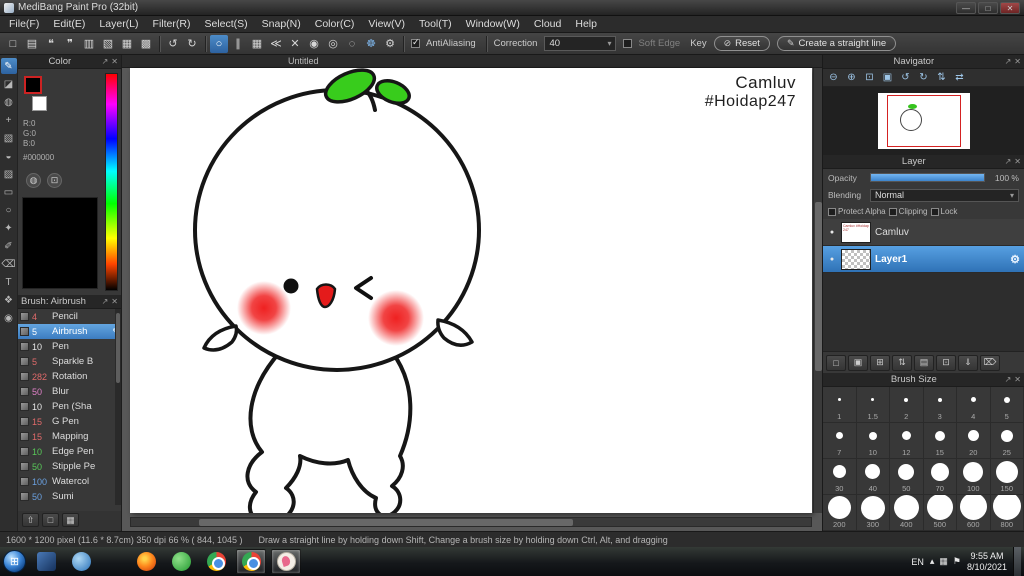 This screenshot has height=576, width=1024. Describe the element at coordinates (741, 43) in the screenshot. I see `reset-button: ⊘ Reset` at that location.